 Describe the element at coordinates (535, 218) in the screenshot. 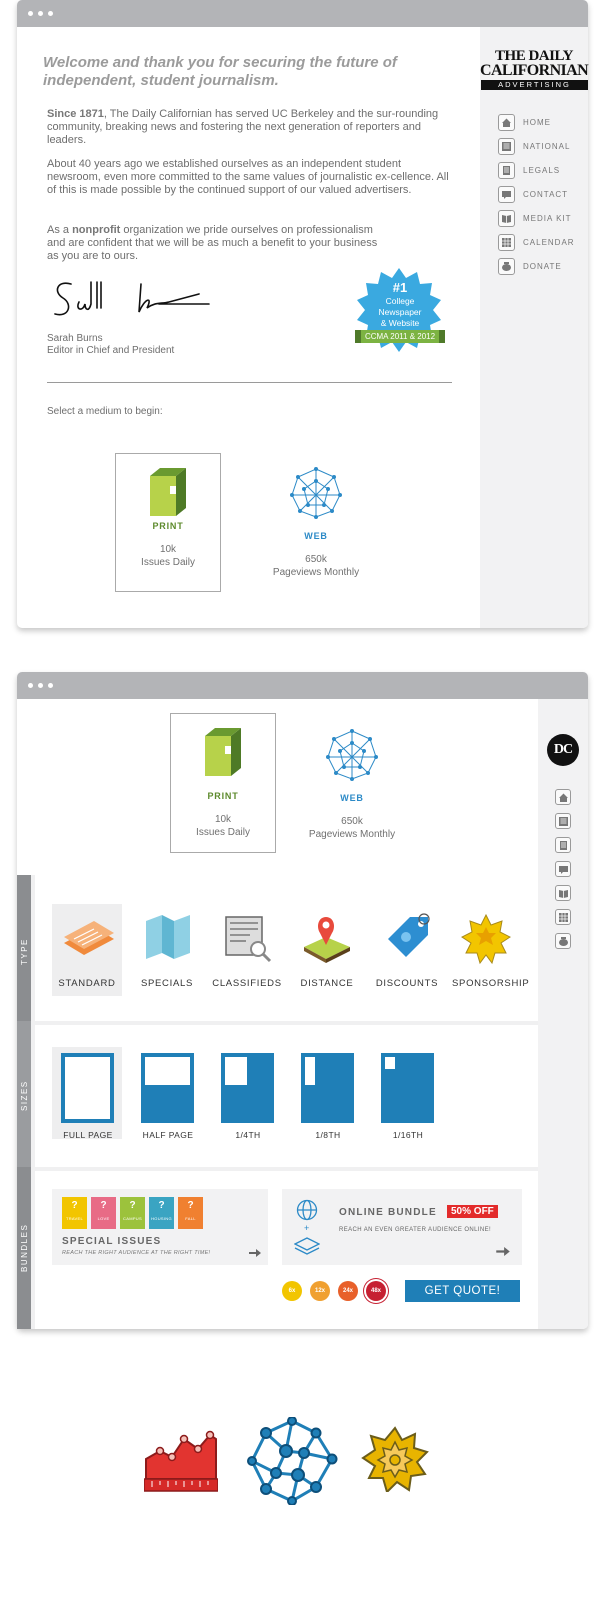

I see `sidebar-item-media-kit: MEDIA KIT` at that location.